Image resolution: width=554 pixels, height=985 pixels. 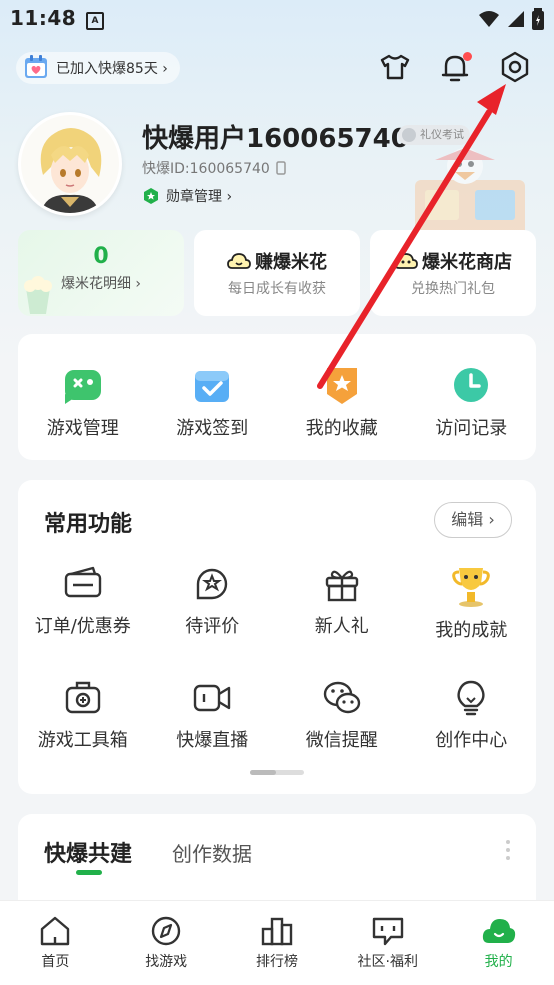 I want to click on nav-find-games: 找游戏, so click(x=166, y=943).